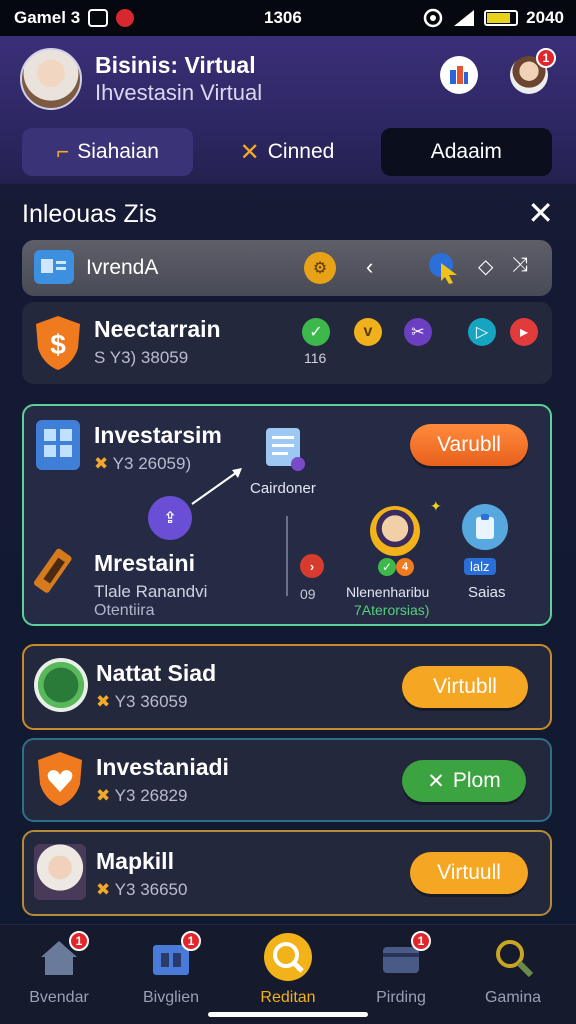 The height and width of the screenshot is (1024, 576). Describe the element at coordinates (405, 955) in the screenshot. I see `wallet-icon: 1` at that location.